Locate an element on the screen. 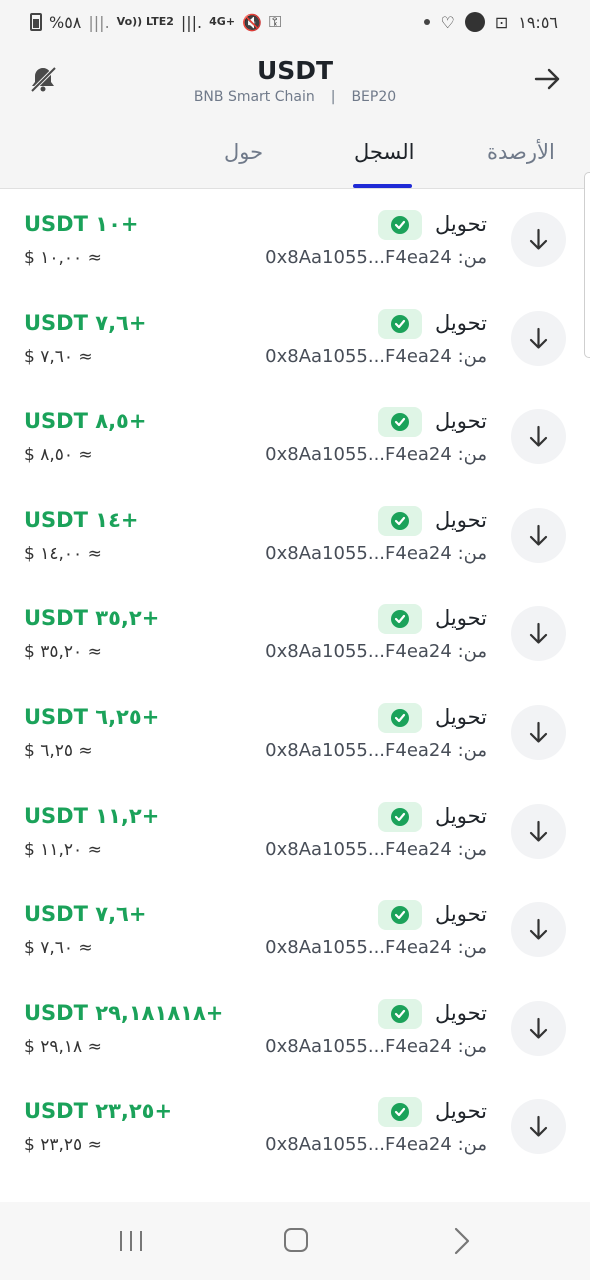  back-chevron-icon is located at coordinates (462, 1241).